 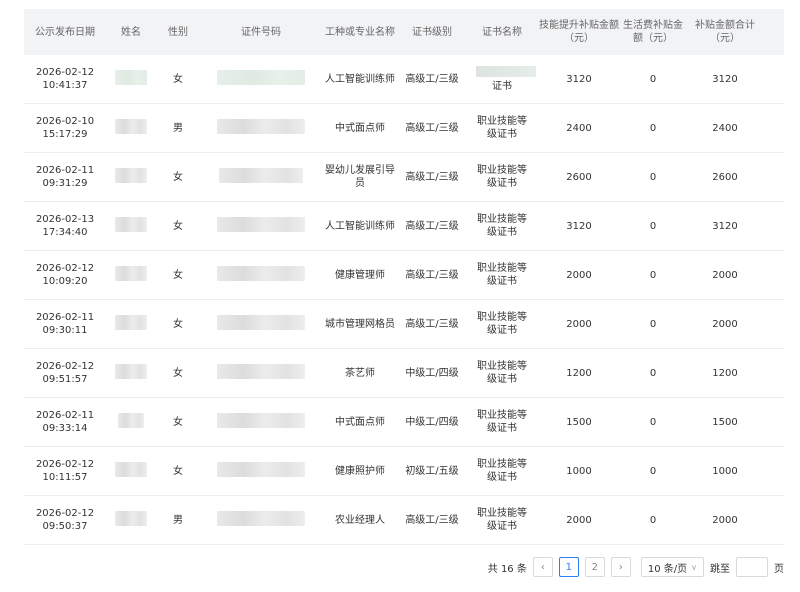 I want to click on date-cell: 2026-02-13 17:34:40, so click(x=65, y=226).